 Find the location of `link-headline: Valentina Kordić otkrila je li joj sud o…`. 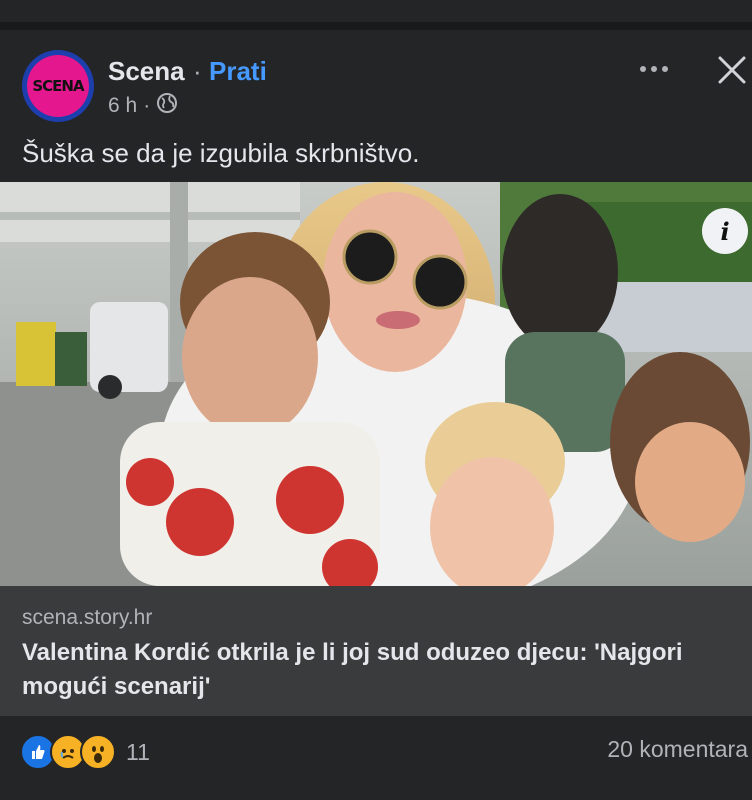

link-headline: Valentina Kordić otkrila je li joj sud o… is located at coordinates (377, 670).